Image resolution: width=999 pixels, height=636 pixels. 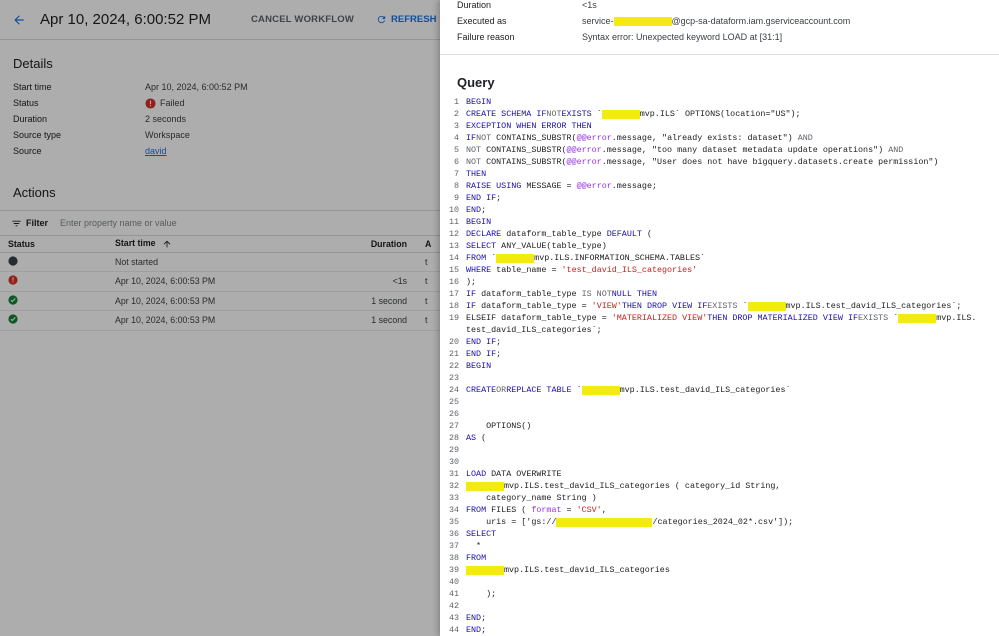 What do you see at coordinates (453, 462) in the screenshot?
I see `code-line: 30` at bounding box center [453, 462].